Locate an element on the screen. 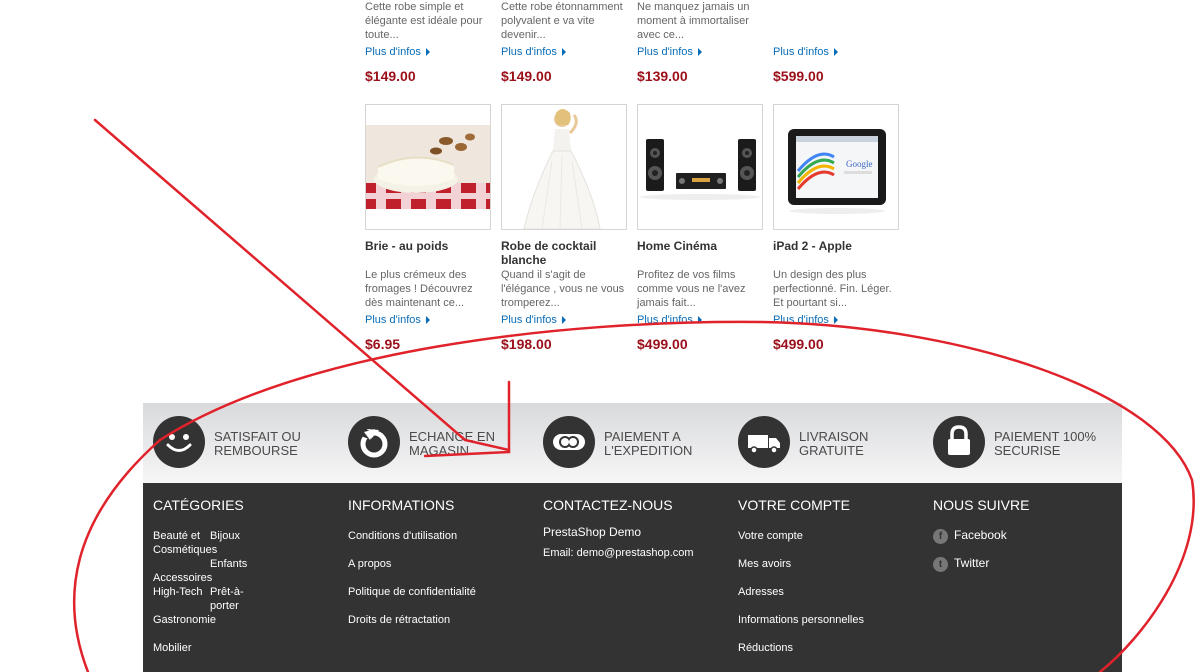 The width and height of the screenshot is (1202, 672). footer-contact: CONTACTEZ-NOUS is located at coordinates (608, 505).